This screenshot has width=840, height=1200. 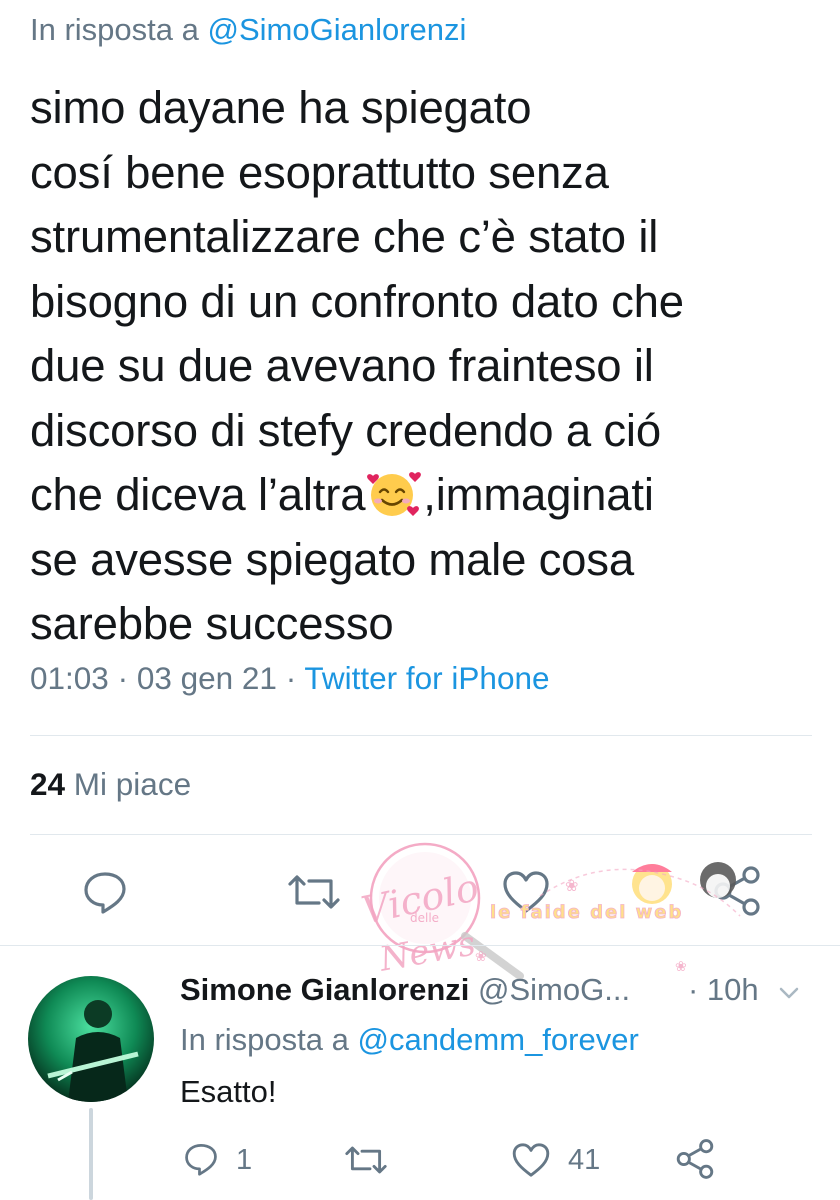 I want to click on reply-timestamp: · 10h, so click(x=723, y=989).